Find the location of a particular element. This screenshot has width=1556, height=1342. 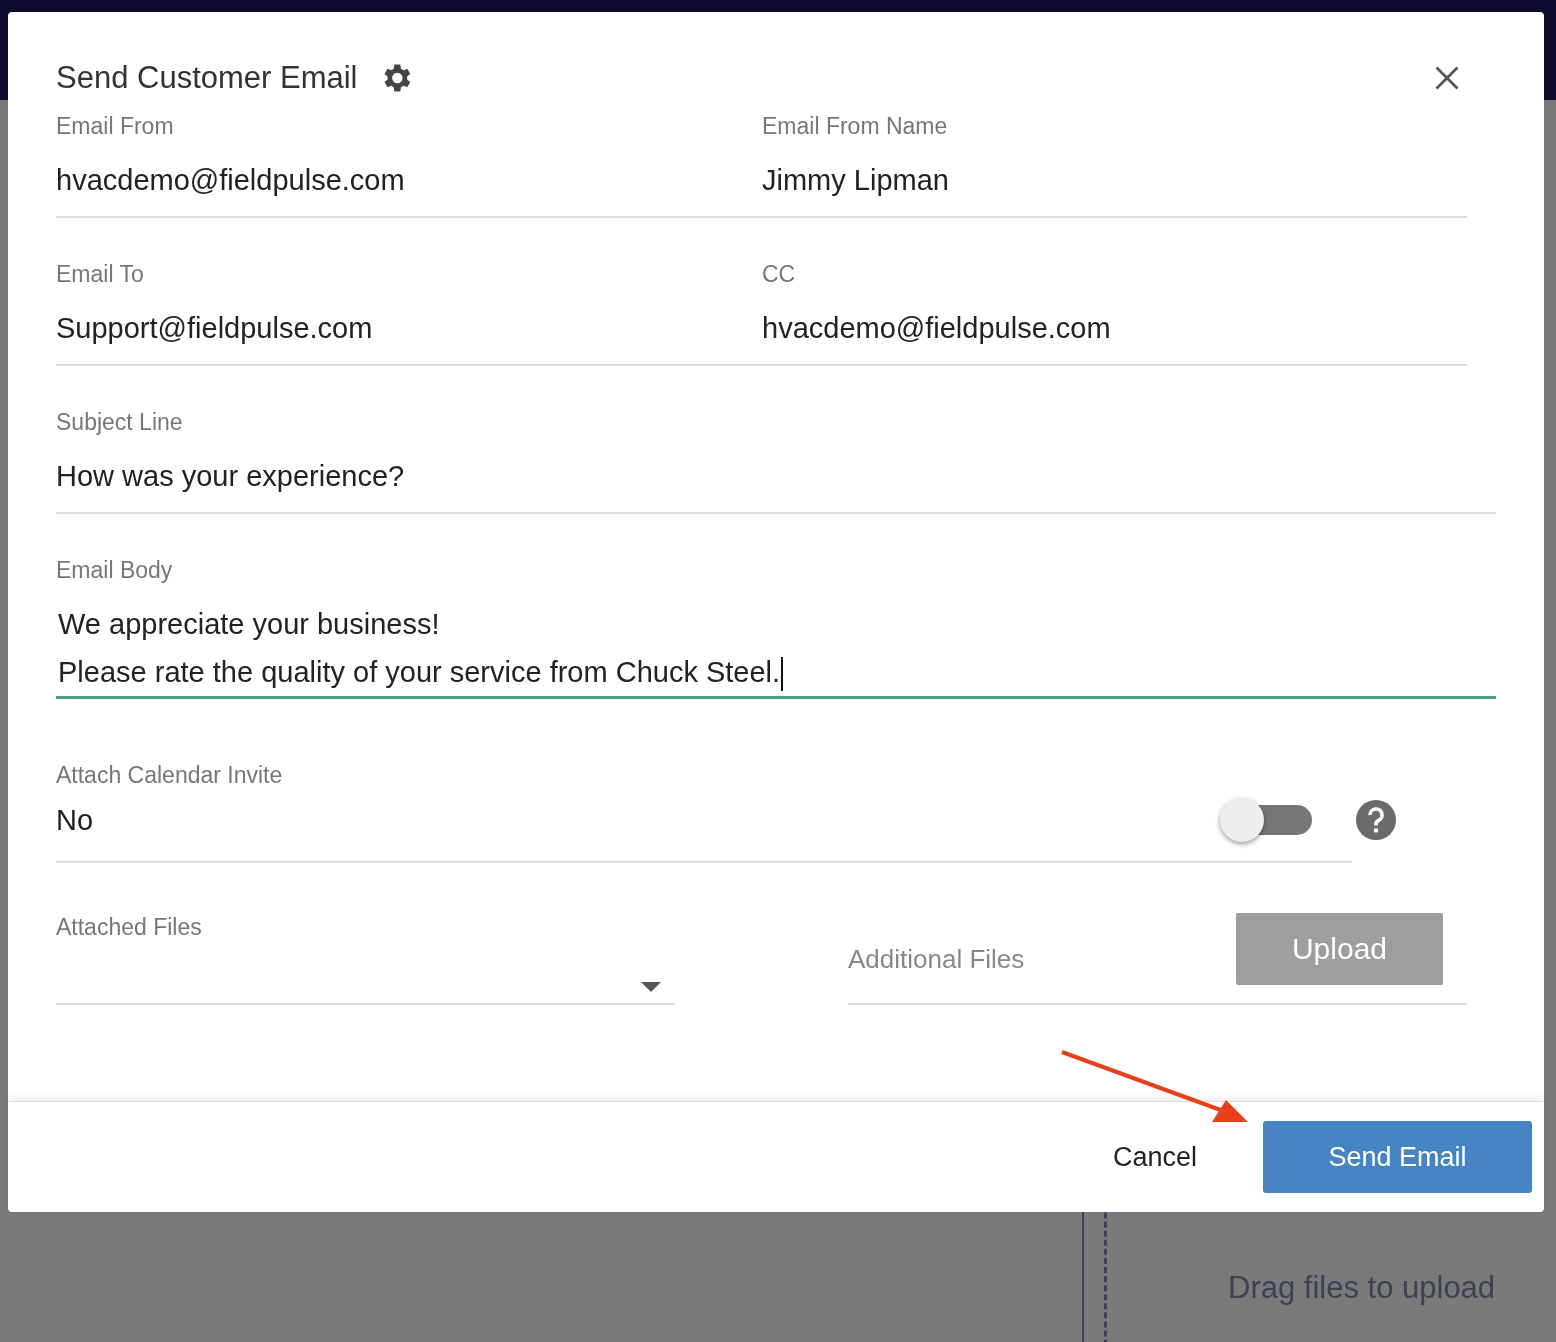

attached-files-dropdown: Attached Files is located at coordinates (365, 953).